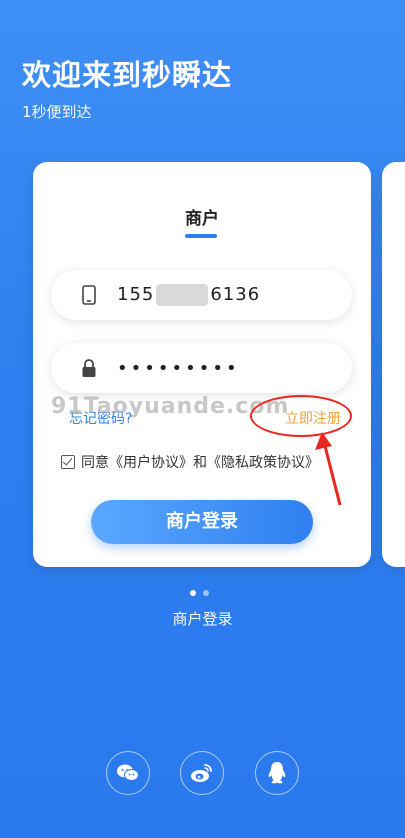  Describe the element at coordinates (202, 216) in the screenshot. I see `tab-merchant: 商户` at that location.